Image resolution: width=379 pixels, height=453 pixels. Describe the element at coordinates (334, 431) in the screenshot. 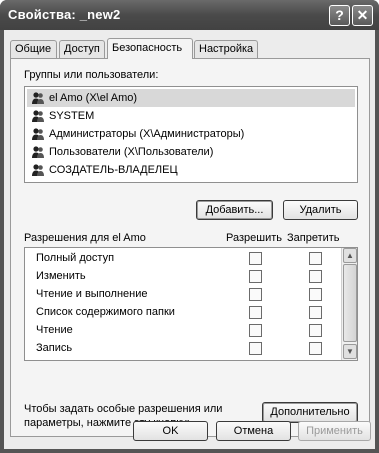

I see `apply-button: Применить` at that location.